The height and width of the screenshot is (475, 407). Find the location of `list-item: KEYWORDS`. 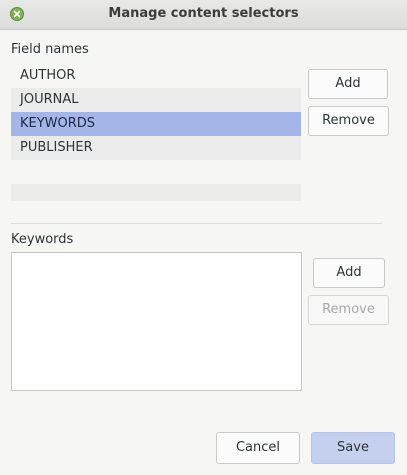

list-item: KEYWORDS is located at coordinates (156, 124).